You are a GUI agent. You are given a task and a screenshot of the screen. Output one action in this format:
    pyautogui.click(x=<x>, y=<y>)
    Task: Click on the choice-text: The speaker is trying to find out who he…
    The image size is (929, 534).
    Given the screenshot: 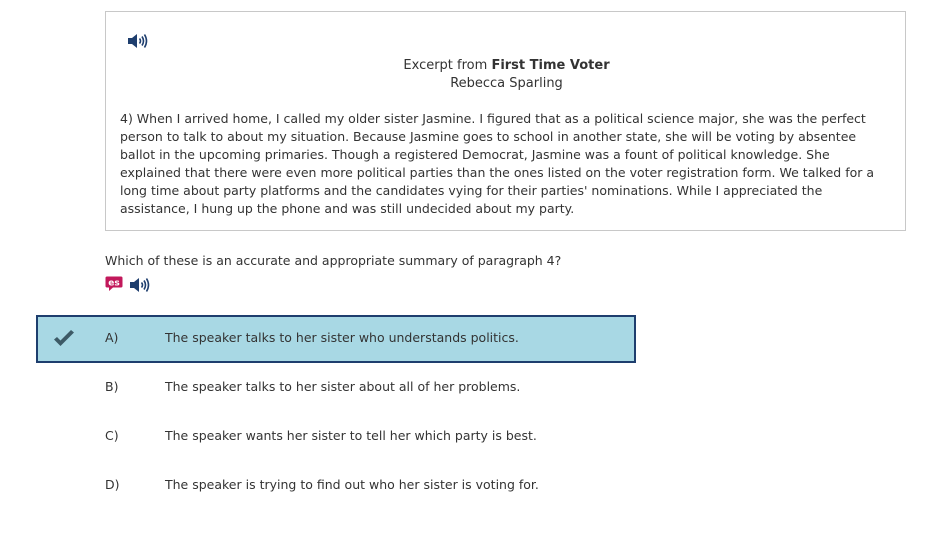 What is the action you would take?
    pyautogui.click(x=352, y=484)
    